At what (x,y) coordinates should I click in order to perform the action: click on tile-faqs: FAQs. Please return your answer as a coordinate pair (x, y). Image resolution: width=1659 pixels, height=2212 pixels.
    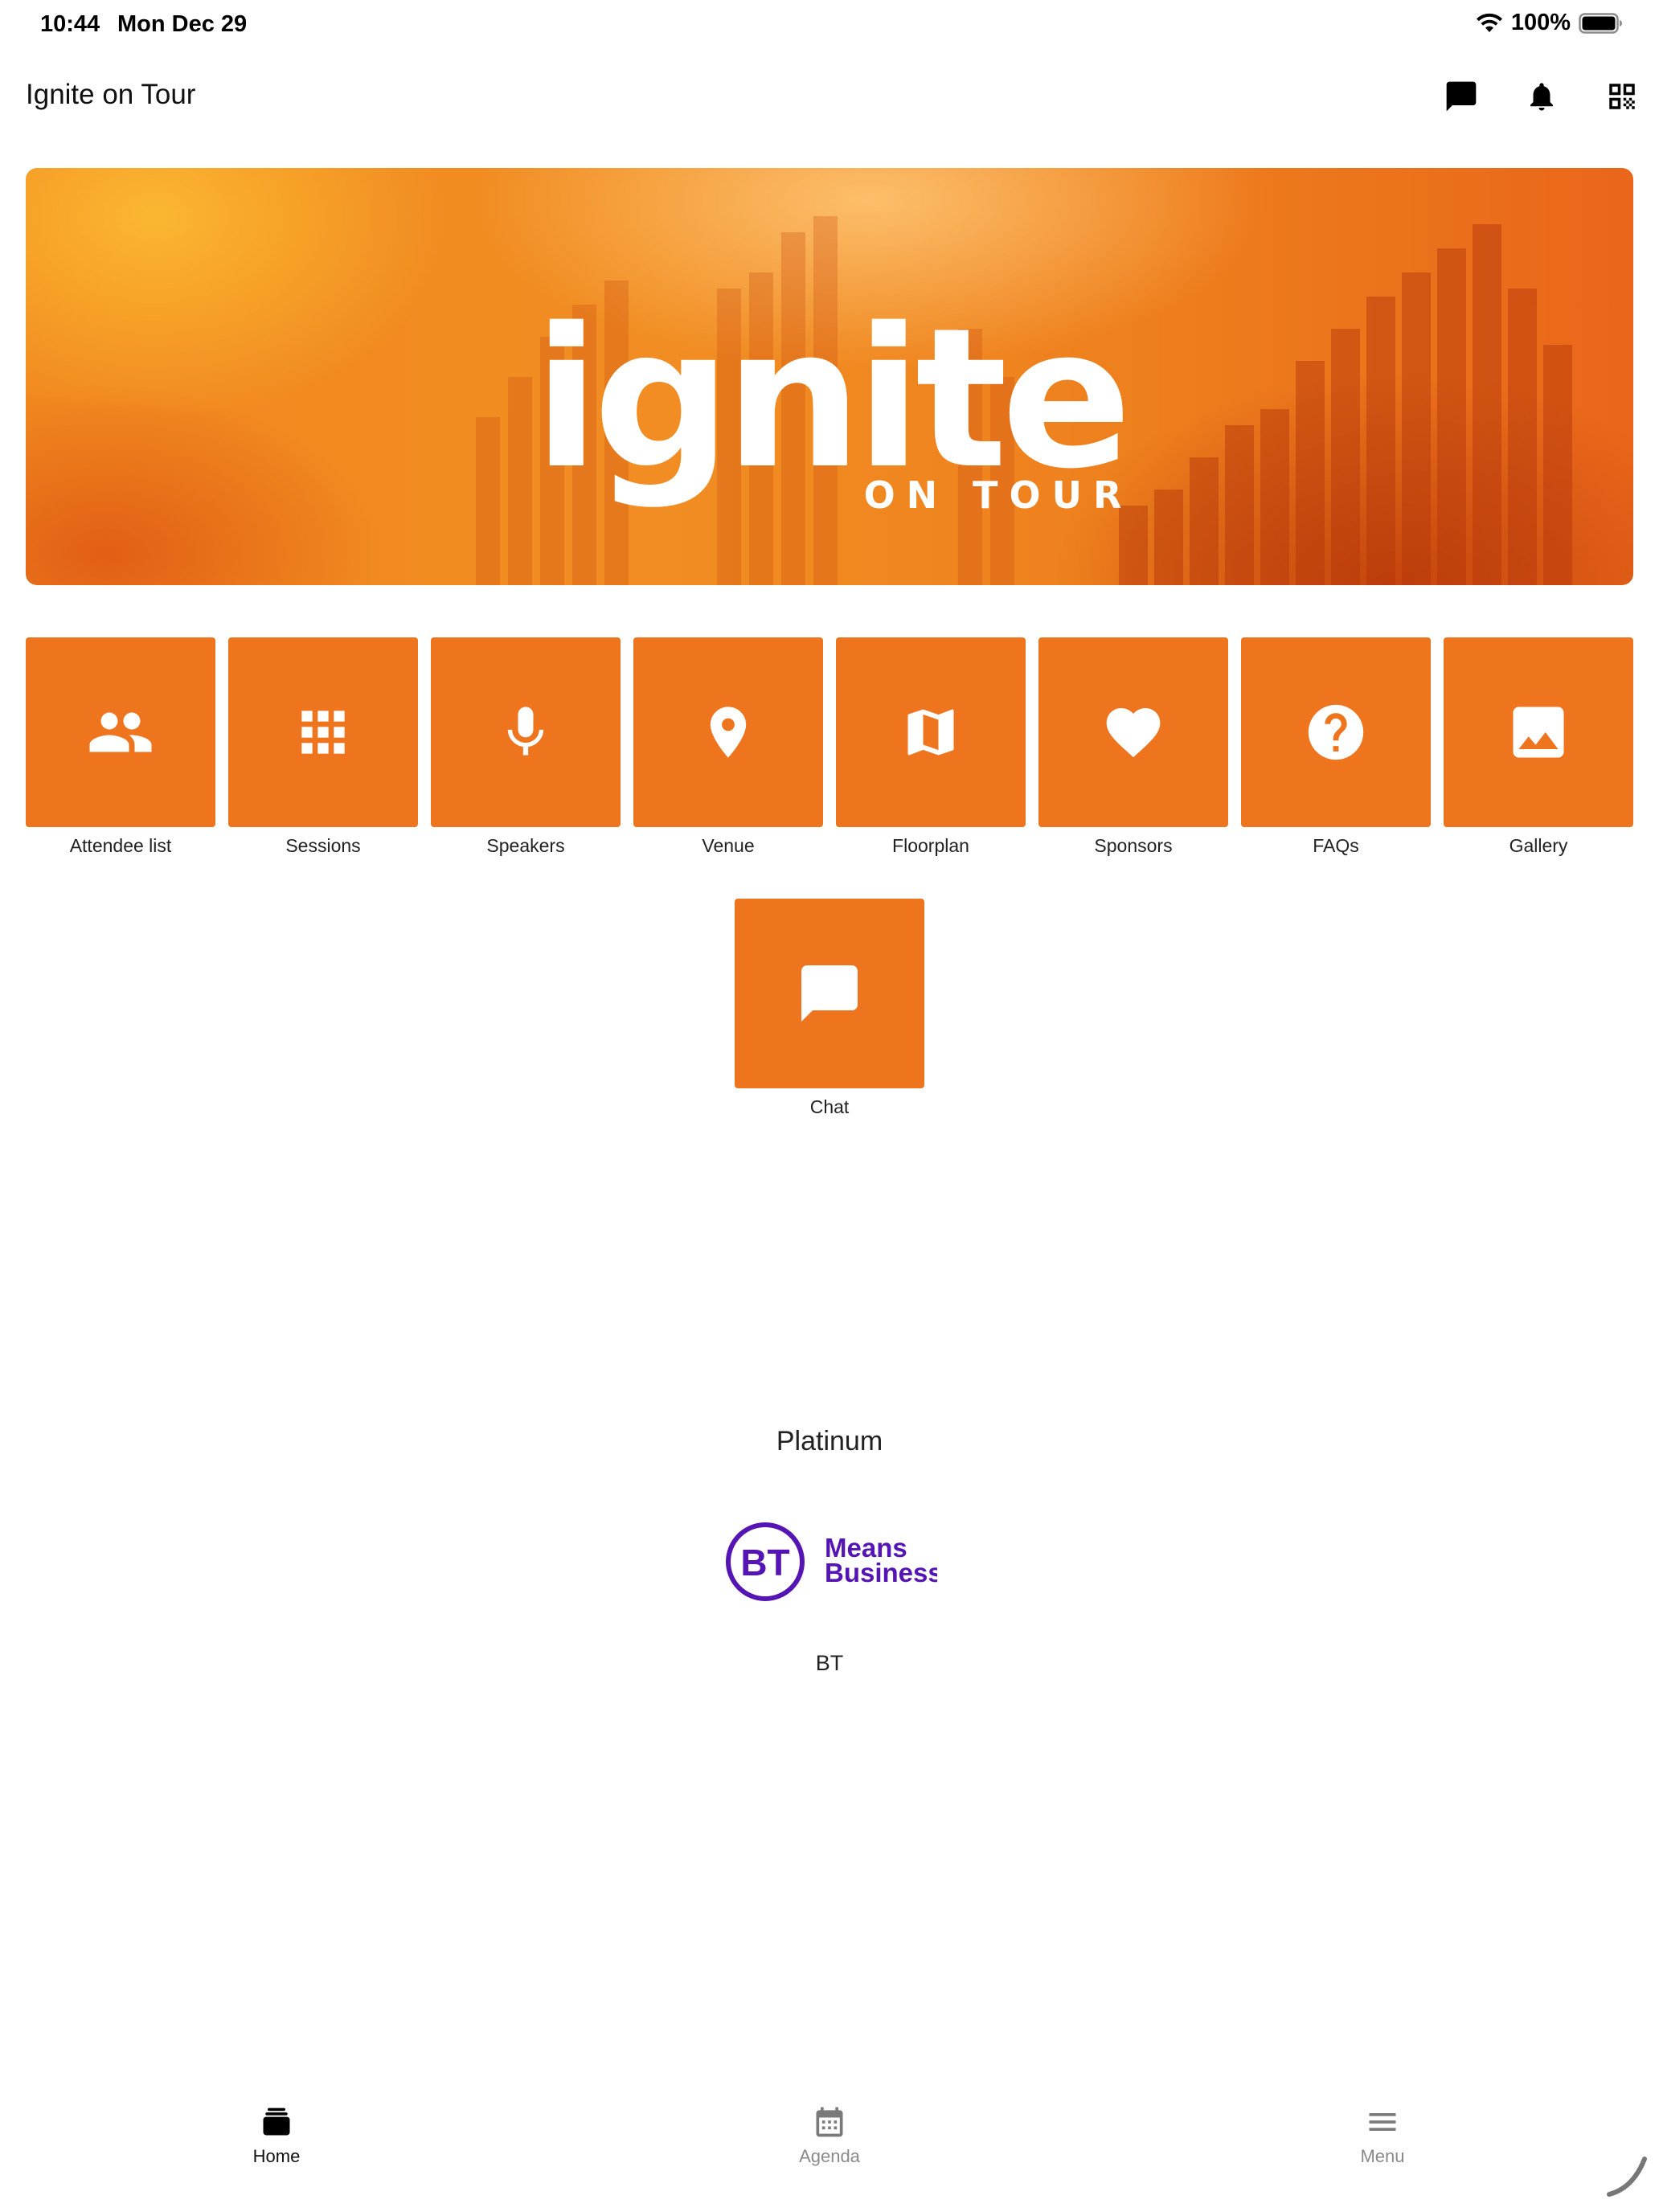
    Looking at the image, I should click on (1336, 747).